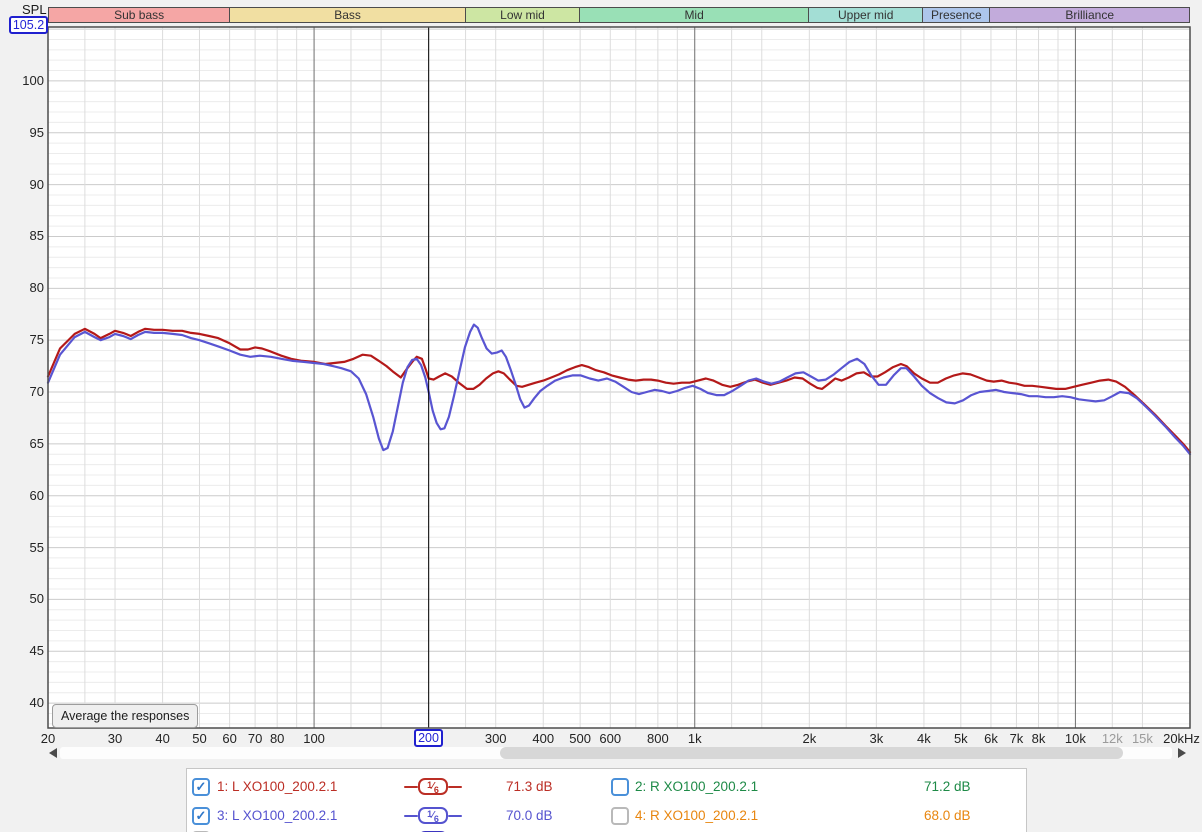 The height and width of the screenshot is (832, 1202). Describe the element at coordinates (34, 9) in the screenshot. I see `spl-axis-title: SPL` at that location.